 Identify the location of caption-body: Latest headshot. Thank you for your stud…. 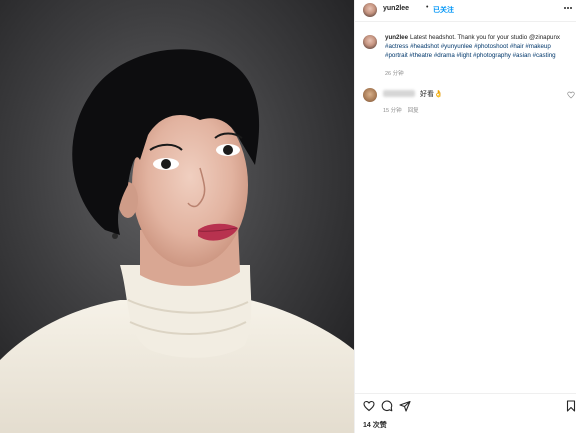
(485, 37).